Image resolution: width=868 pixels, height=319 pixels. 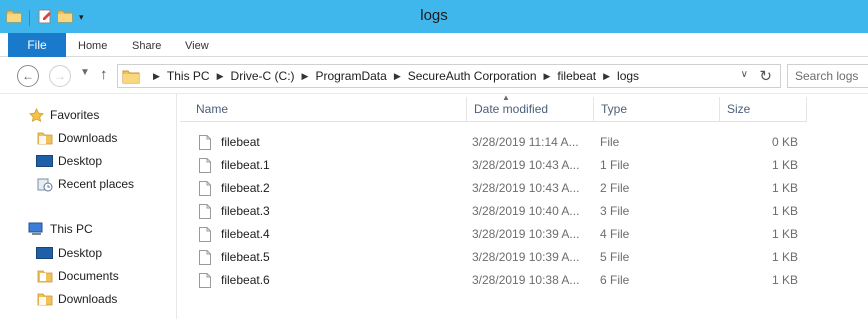 I want to click on desktop-icon, so click(x=44, y=161).